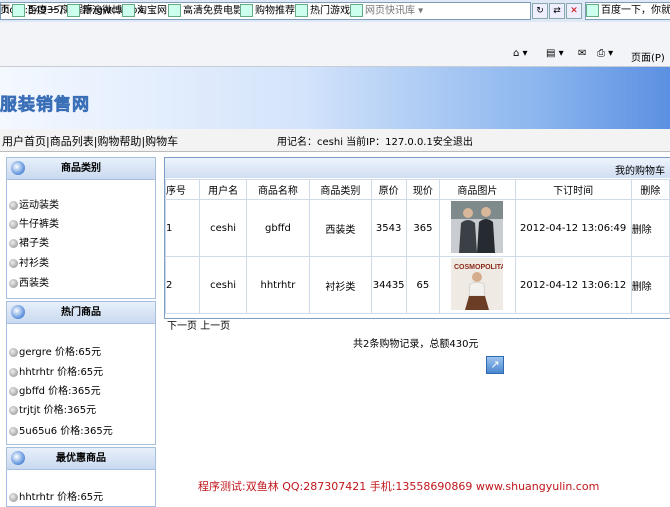 The height and width of the screenshot is (507, 670). What do you see at coordinates (144, 11) in the screenshot?
I see `favorite-link: 淘宝网` at bounding box center [144, 11].